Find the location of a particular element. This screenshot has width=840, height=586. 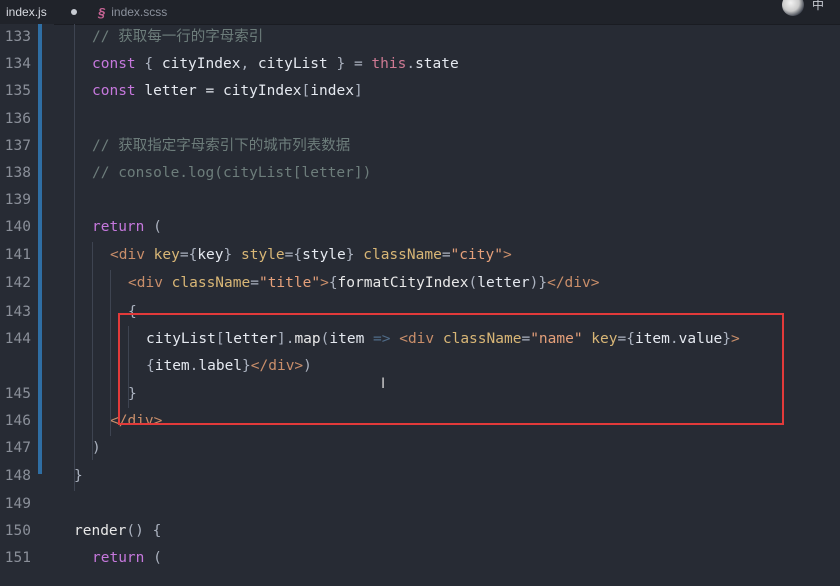

tab-label: index.scss is located at coordinates (139, 12).